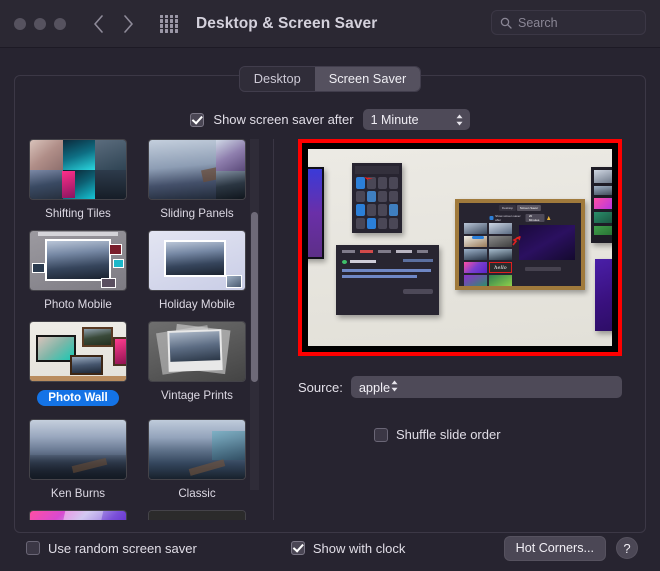 This screenshot has height=571, width=660. Describe the element at coordinates (33, 548) in the screenshot. I see `use-random-screen-saver-checkbox` at that location.